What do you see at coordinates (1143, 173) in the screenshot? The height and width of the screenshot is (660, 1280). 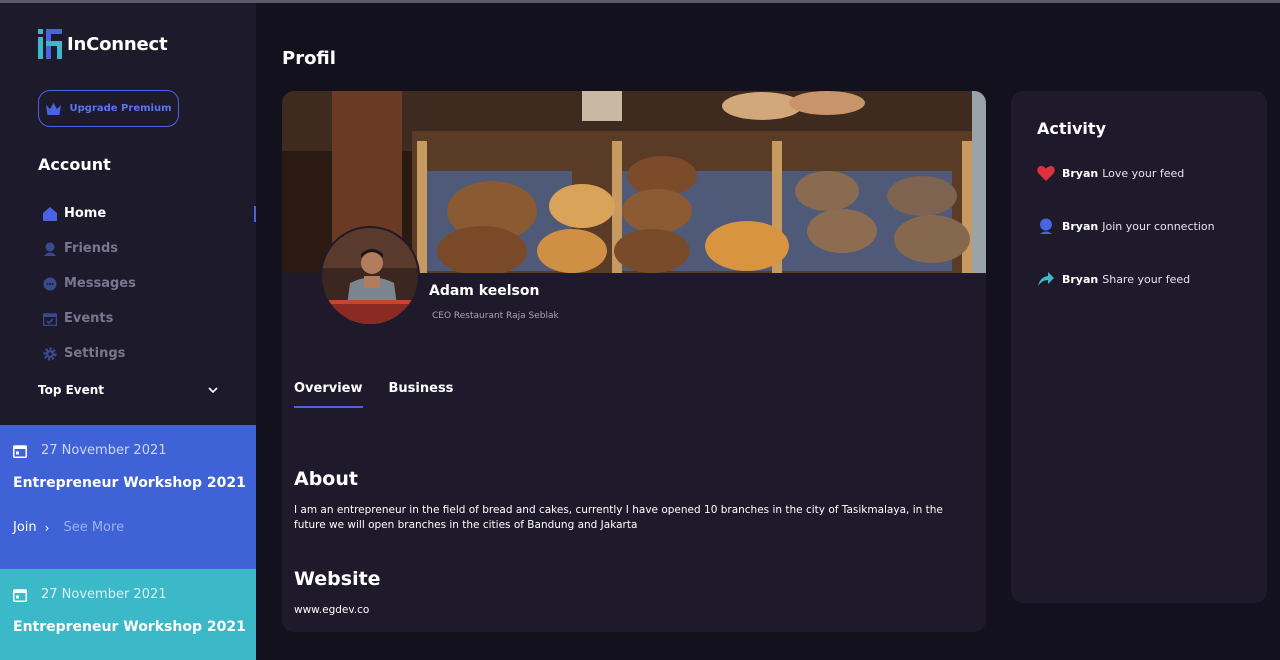 I see `activity-text: Love your feed` at bounding box center [1143, 173].